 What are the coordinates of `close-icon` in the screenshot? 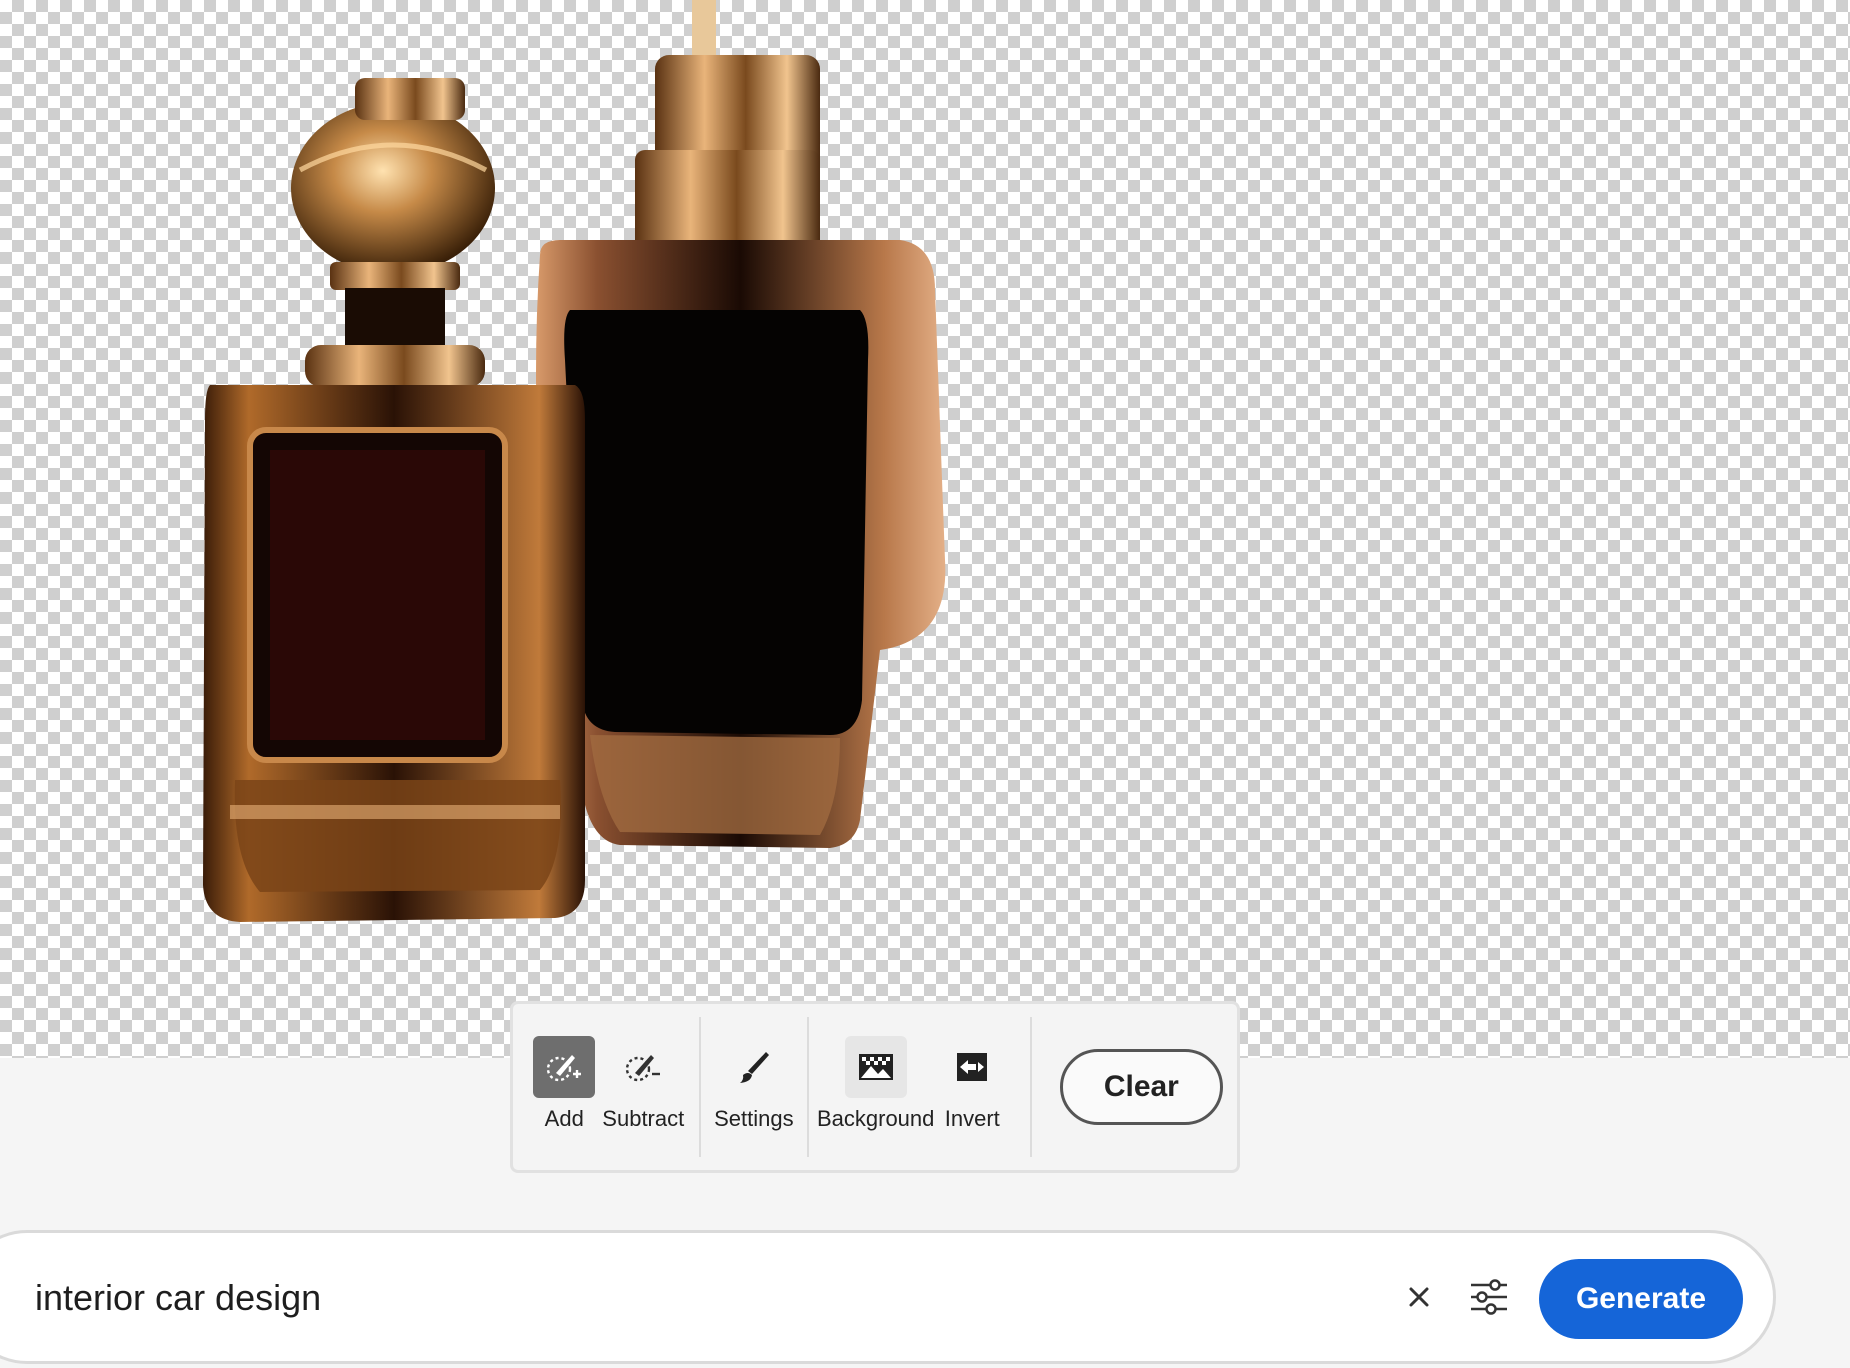 It's located at (1419, 1297).